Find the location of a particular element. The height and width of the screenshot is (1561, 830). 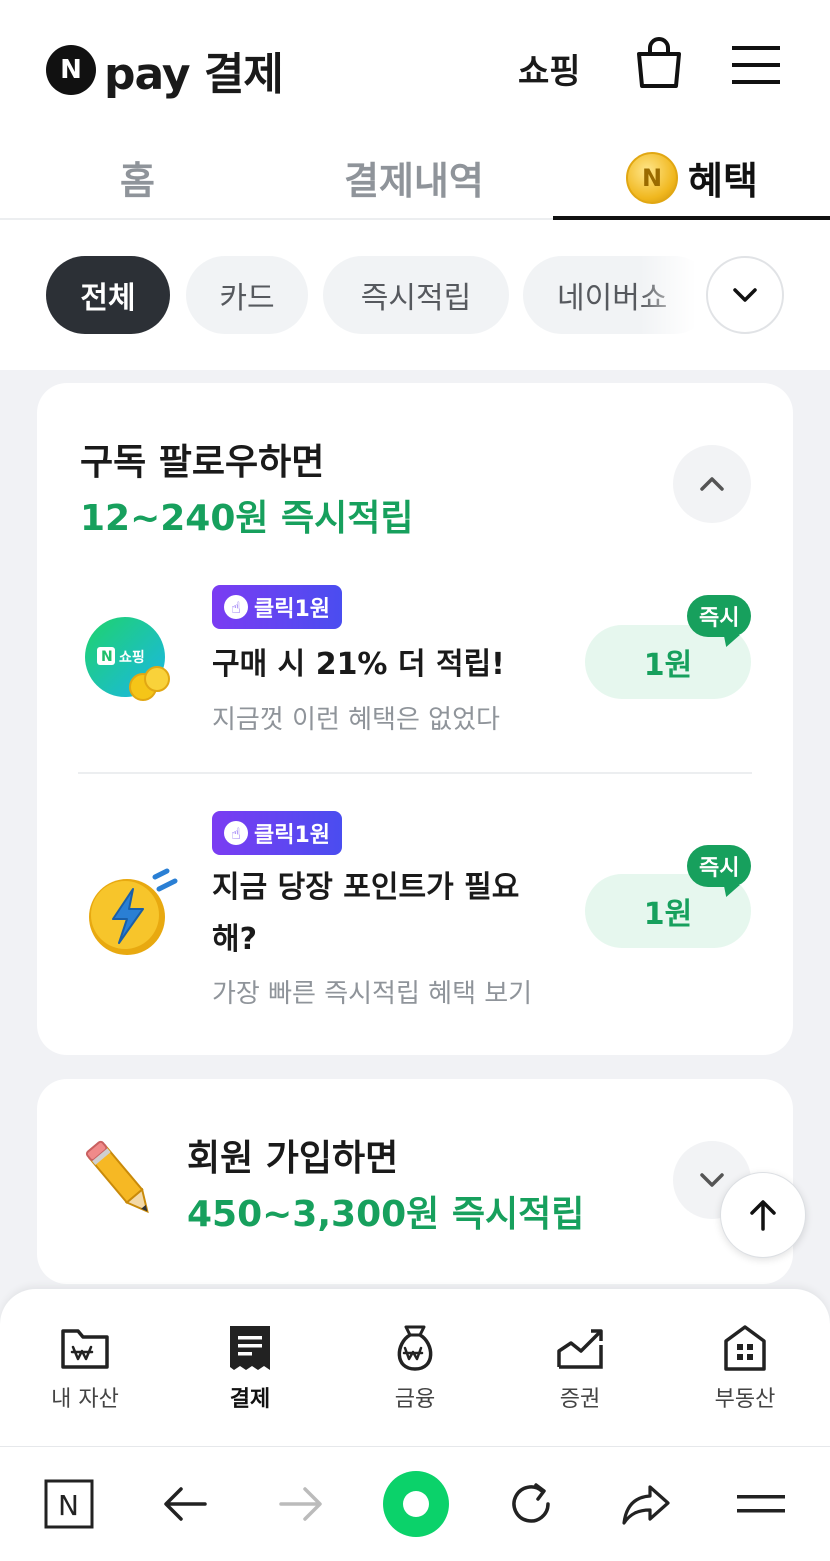

arrow-right-icon is located at coordinates (300, 1504).